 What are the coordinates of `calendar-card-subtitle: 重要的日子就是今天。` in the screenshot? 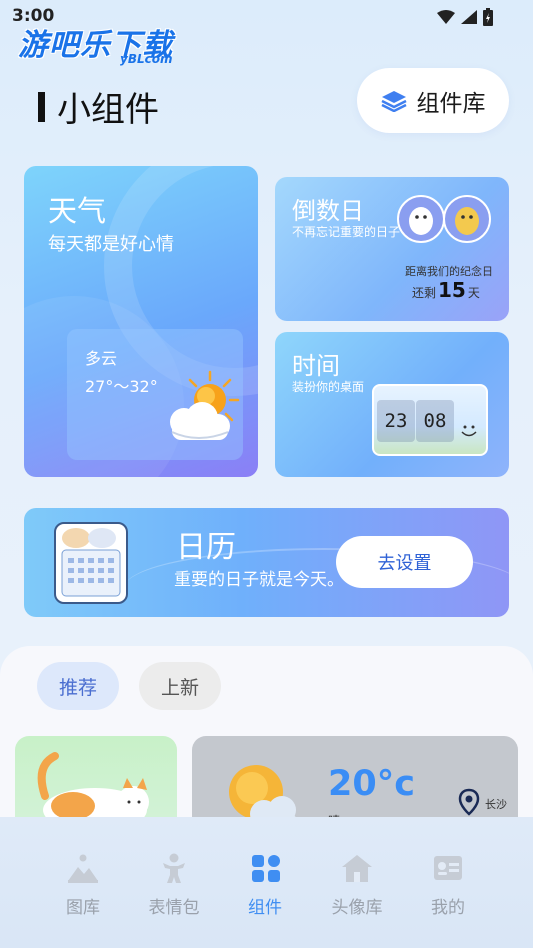 It's located at (259, 580).